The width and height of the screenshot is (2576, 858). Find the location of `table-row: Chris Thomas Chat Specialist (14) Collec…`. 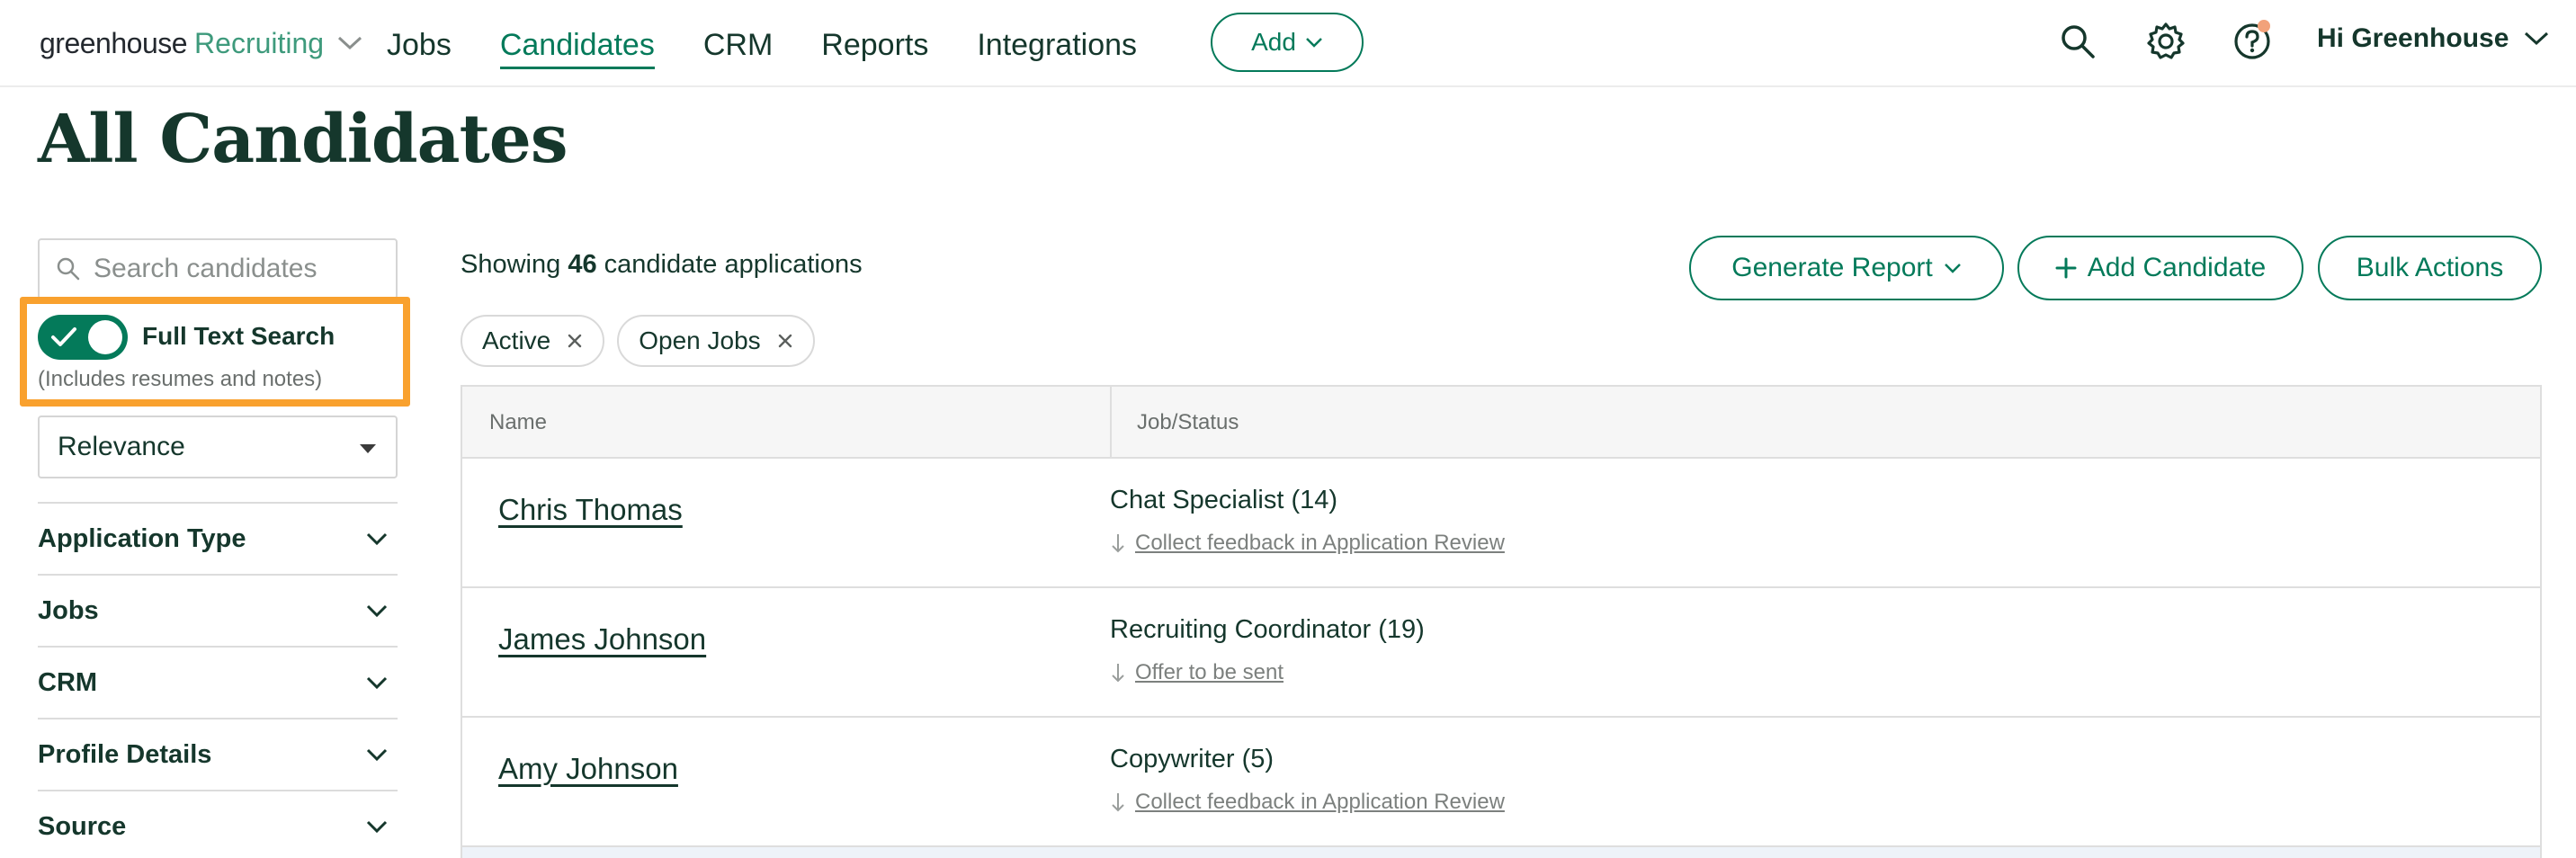

table-row: Chris Thomas Chat Specialist (14) Collec… is located at coordinates (1501, 523).